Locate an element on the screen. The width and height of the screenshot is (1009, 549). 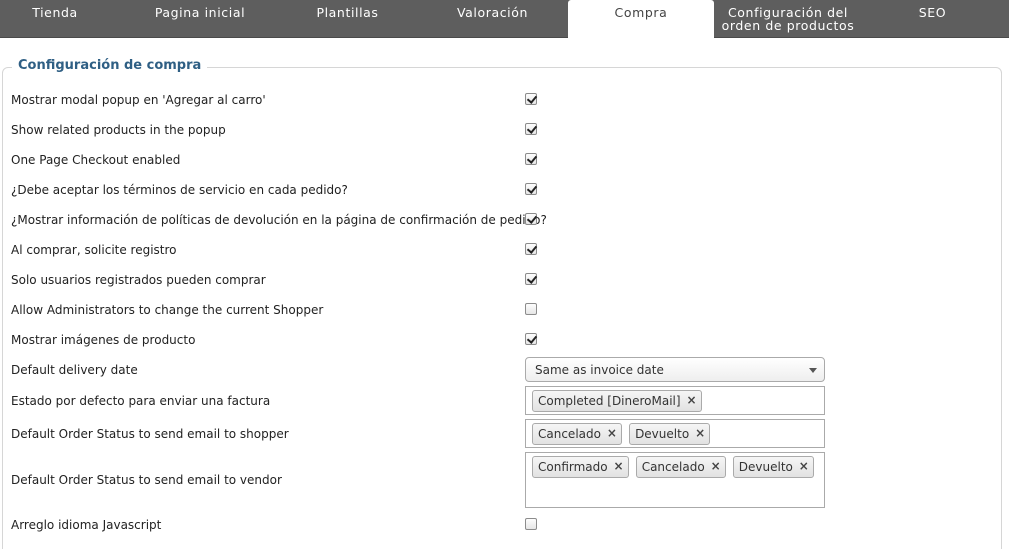
shopper-status-multiselect: Cancelado × Devuelto × is located at coordinates (675, 433).